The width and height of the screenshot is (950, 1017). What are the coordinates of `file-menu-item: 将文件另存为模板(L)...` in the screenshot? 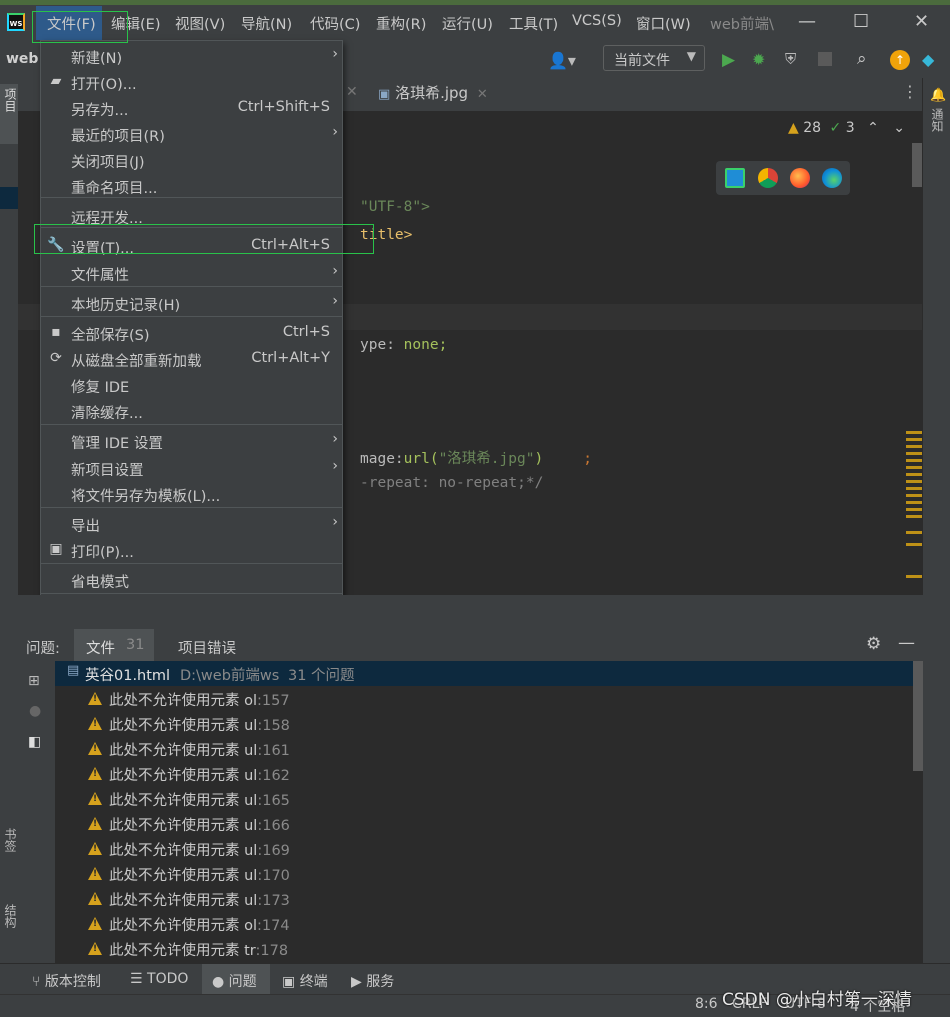 It's located at (191, 494).